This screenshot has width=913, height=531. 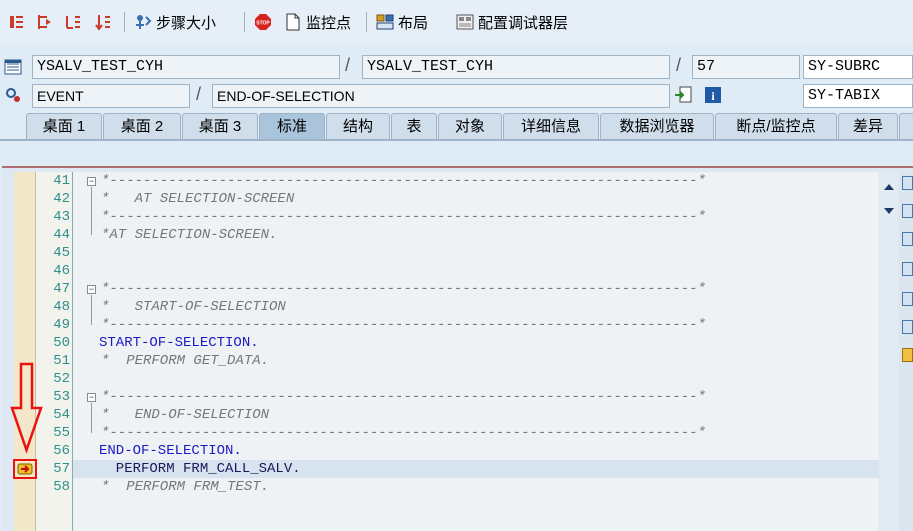 I want to click on debugger-toolbar: 步骤大小 STOP 监控点 布局 配置调试器层, so click(x=456, y=22).